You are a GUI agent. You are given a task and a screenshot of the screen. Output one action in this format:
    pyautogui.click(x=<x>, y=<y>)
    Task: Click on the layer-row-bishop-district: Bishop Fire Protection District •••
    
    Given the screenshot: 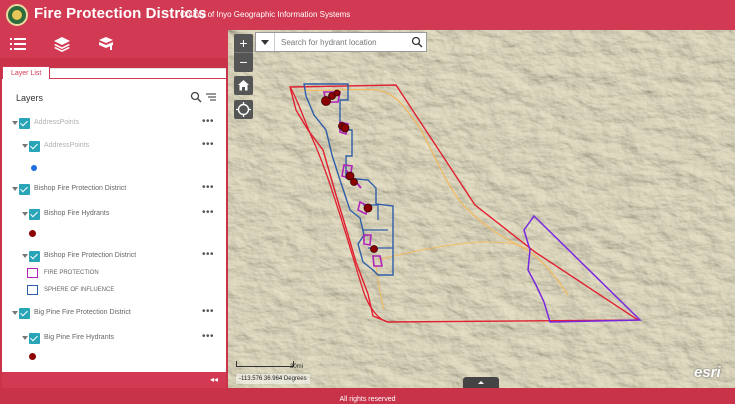 What is the action you would take?
    pyautogui.click(x=114, y=257)
    